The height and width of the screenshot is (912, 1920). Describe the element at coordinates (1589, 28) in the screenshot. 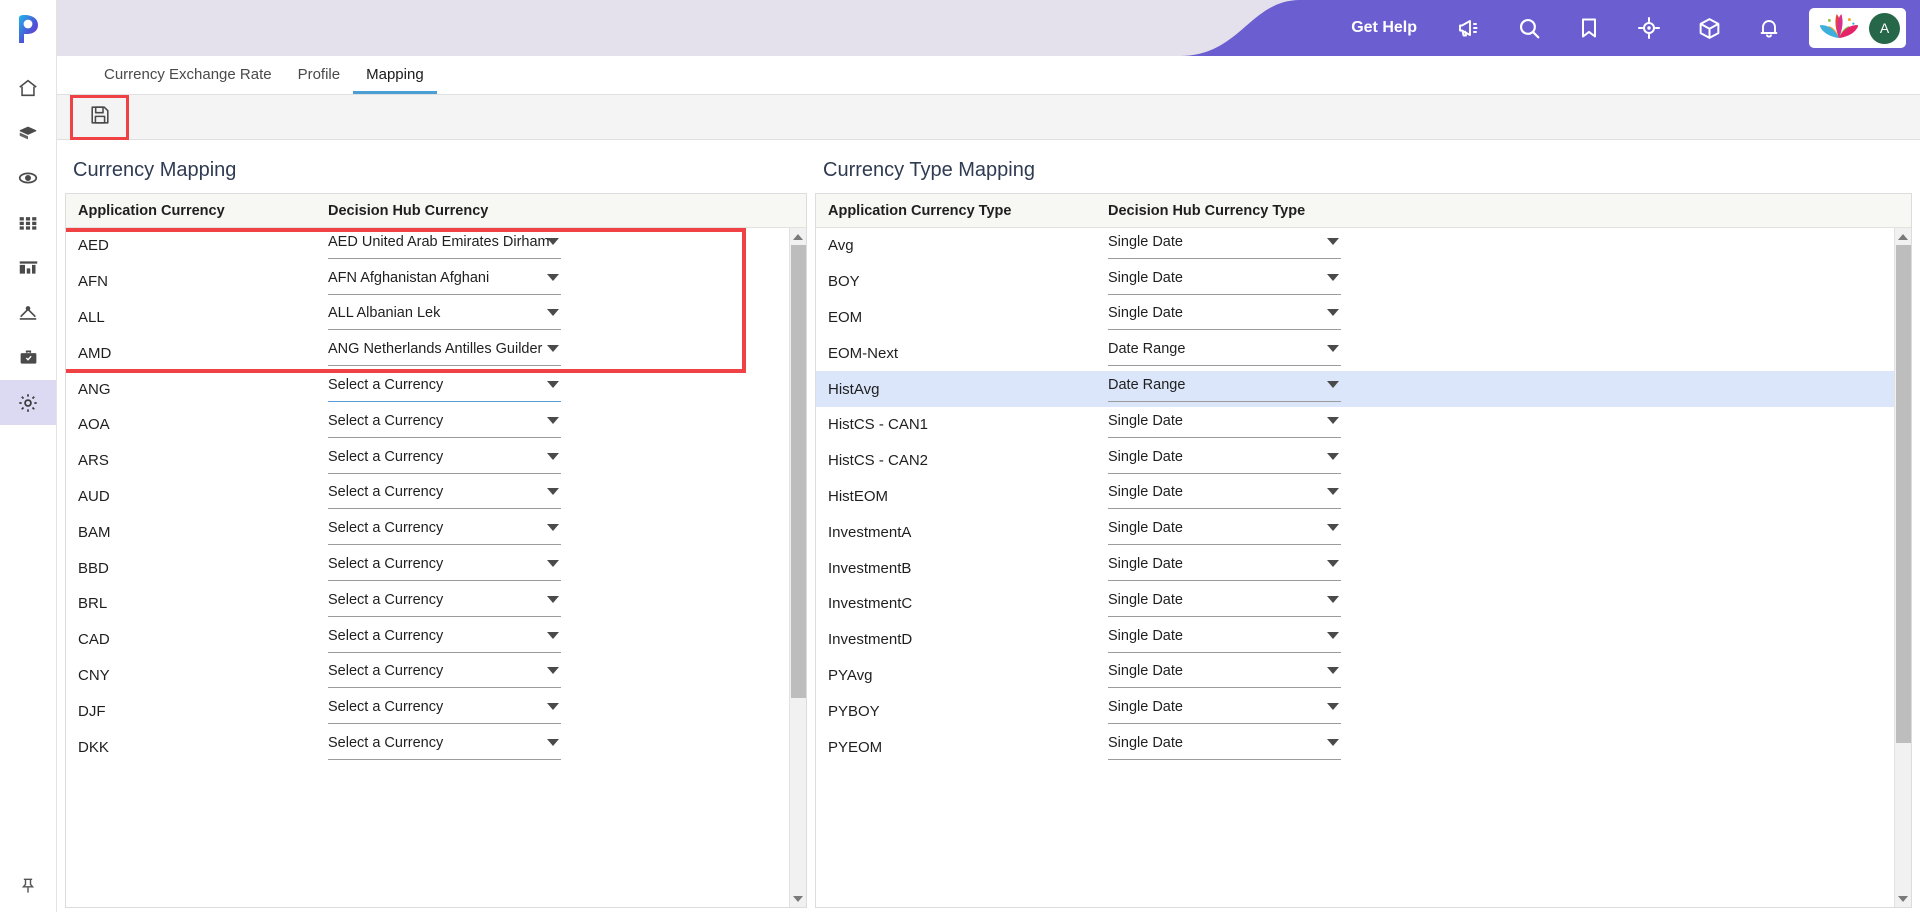

I see `bookmark-button` at that location.